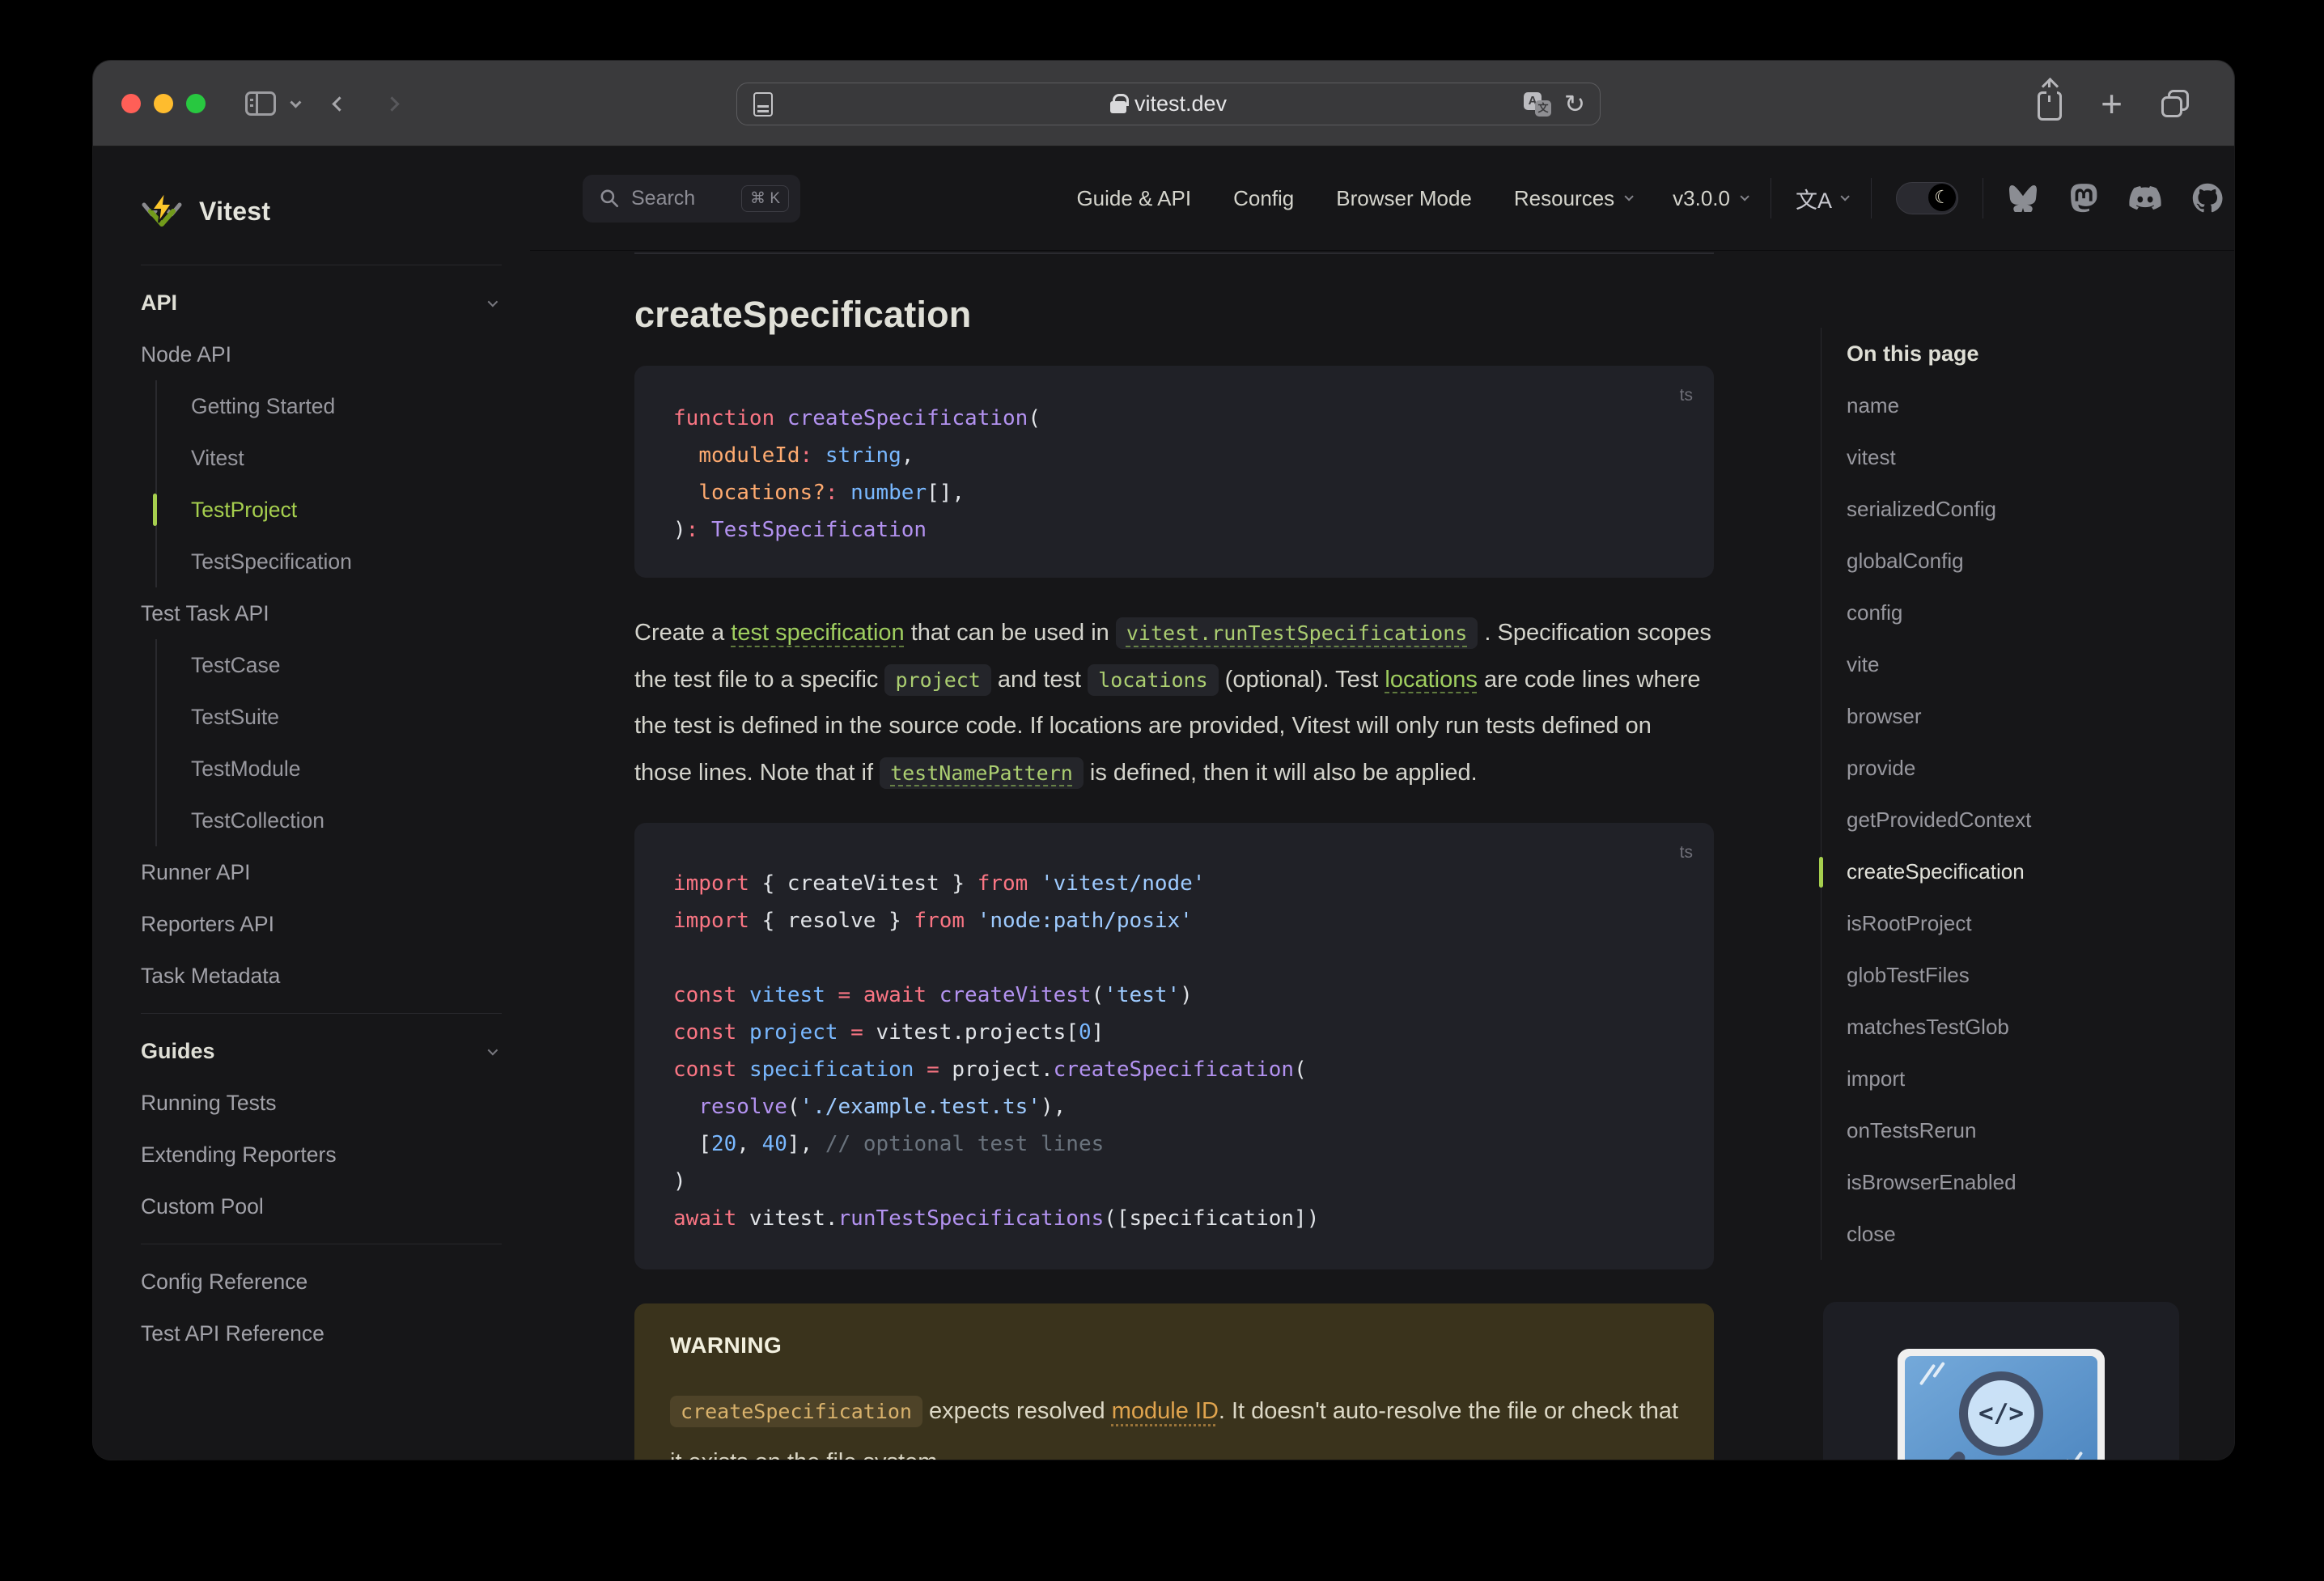  I want to click on toc-item-config: config, so click(2024, 612).